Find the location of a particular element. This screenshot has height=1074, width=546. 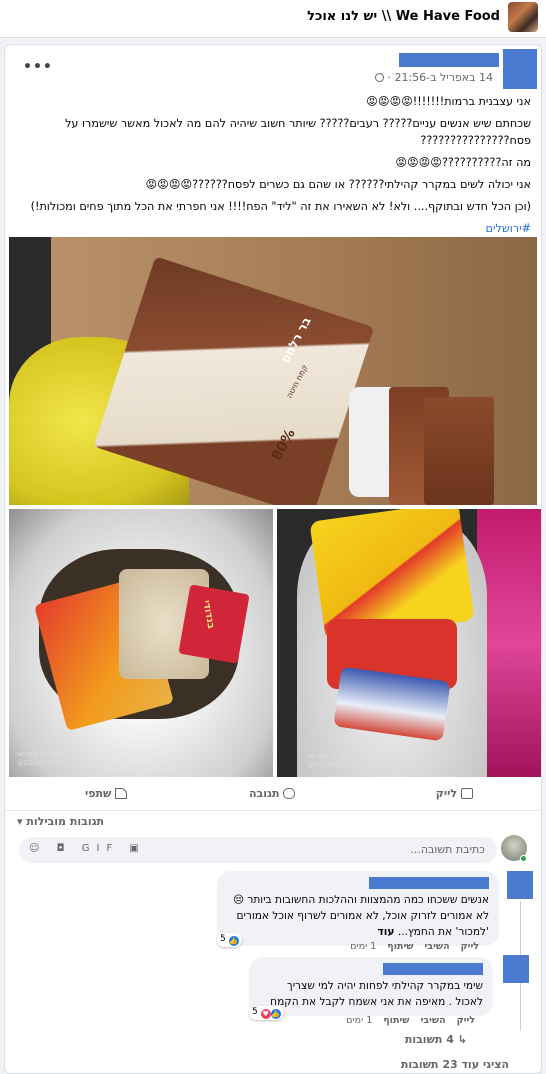

see-more-link: עוד is located at coordinates (386, 932).